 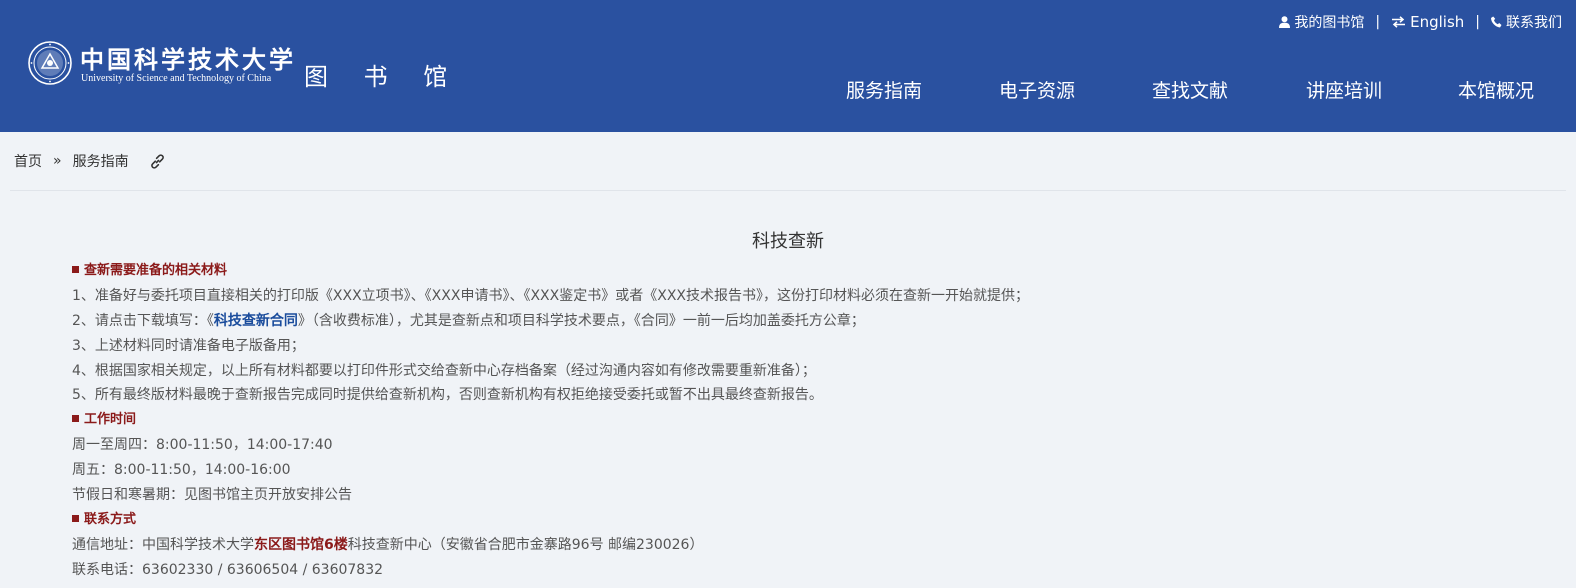 I want to click on nav-find-literature: 查找文献, so click(x=1190, y=89).